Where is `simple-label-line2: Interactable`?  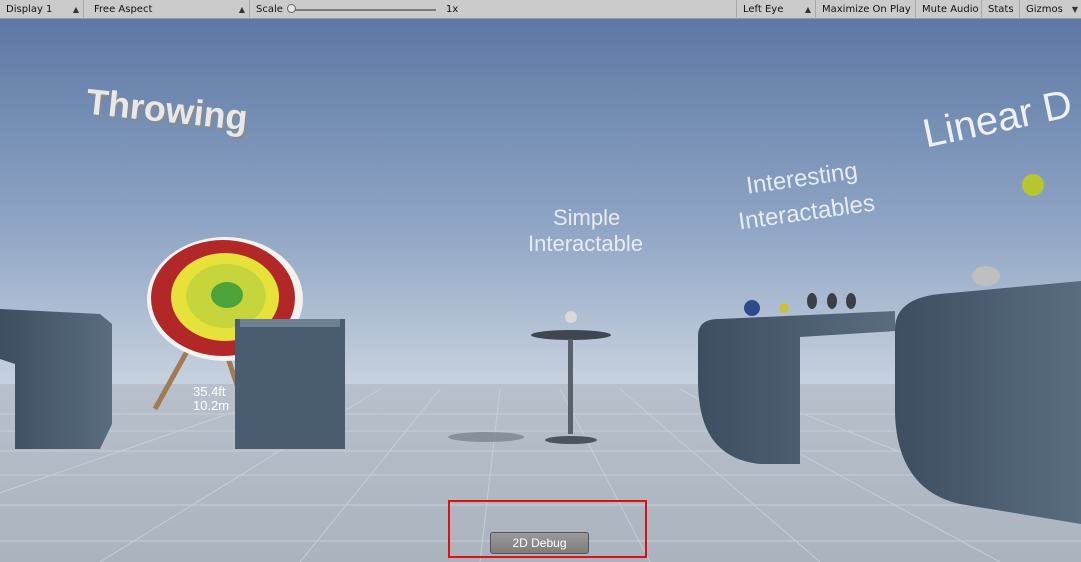 simple-label-line2: Interactable is located at coordinates (585, 243).